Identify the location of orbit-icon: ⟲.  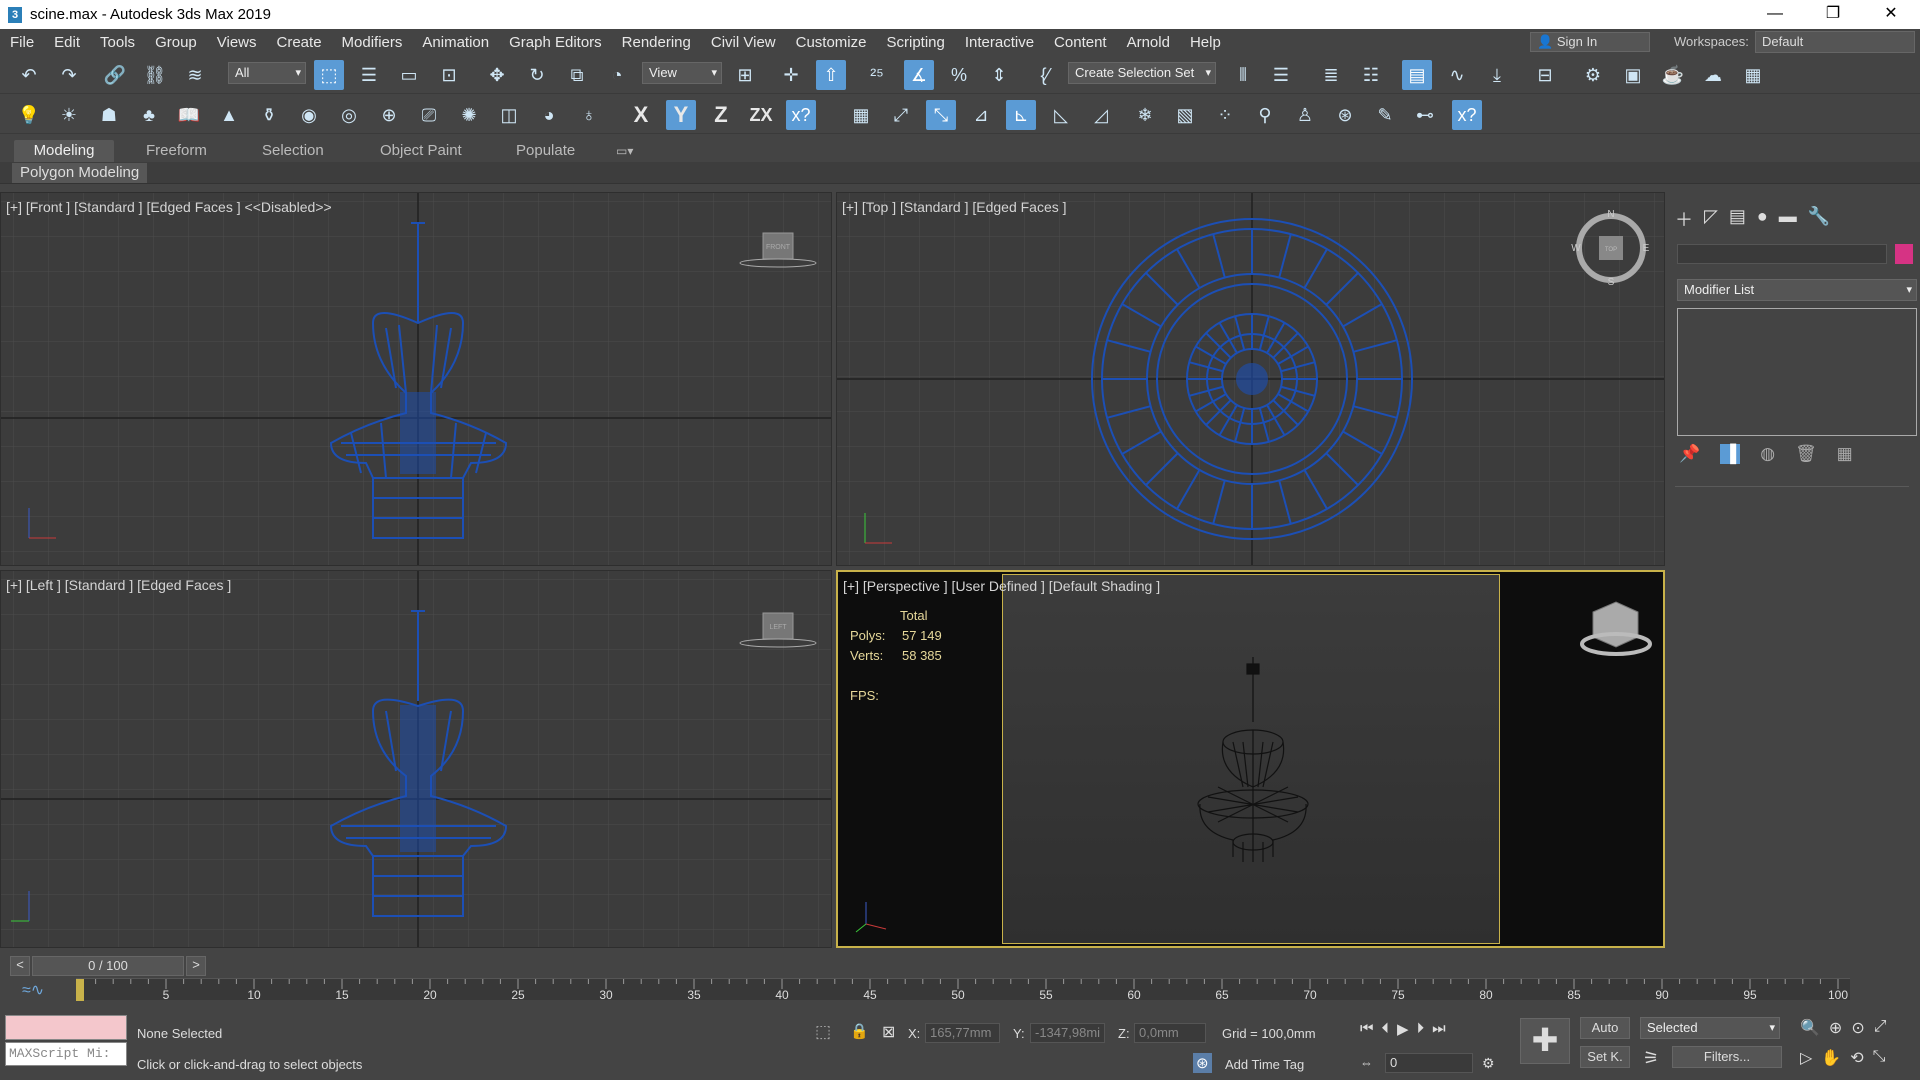
(1856, 1058).